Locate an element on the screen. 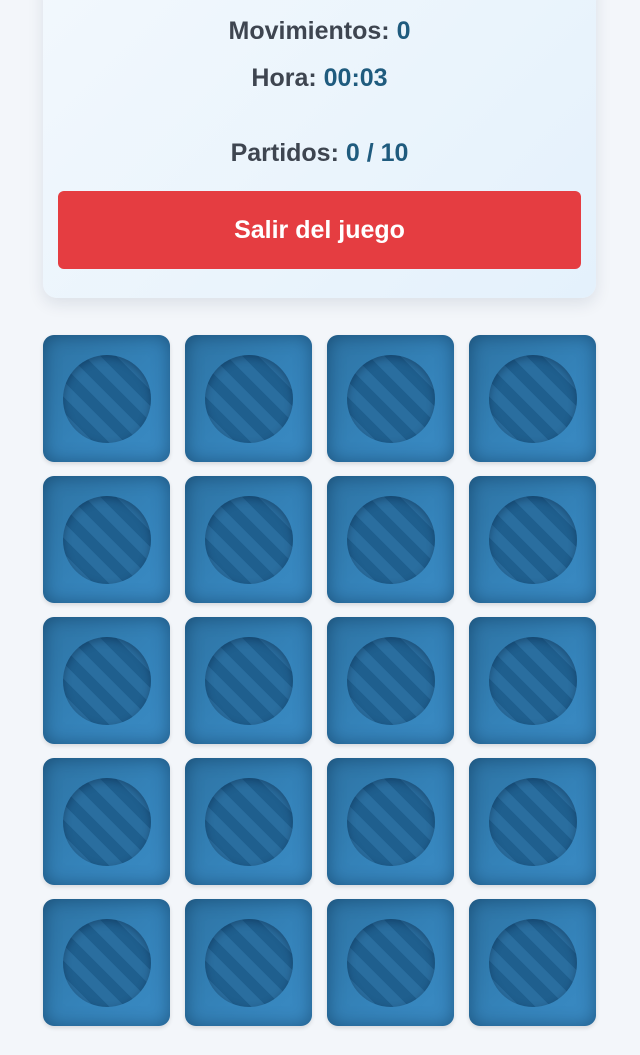  time-label: Hora: is located at coordinates (284, 78).